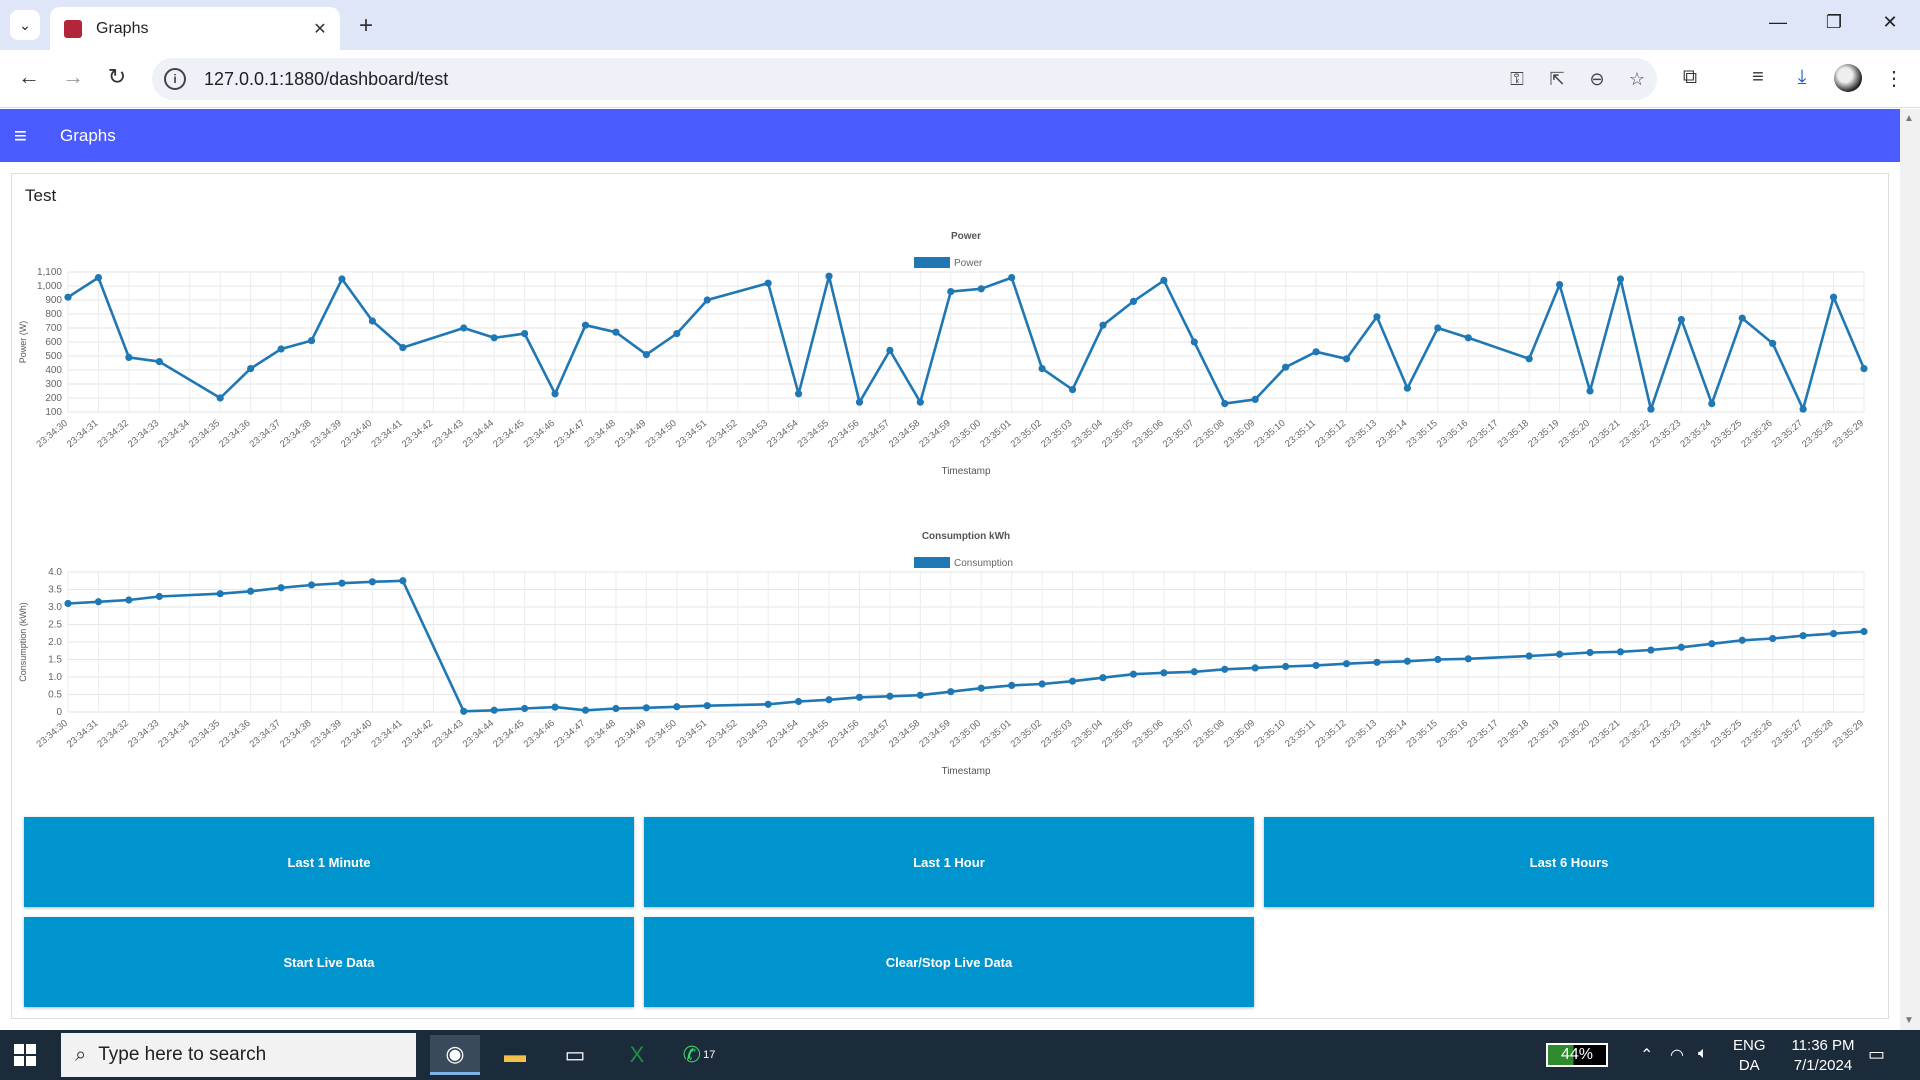 Image resolution: width=1920 pixels, height=1080 pixels. I want to click on x-tick-label: 23:34:33, so click(143, 734).